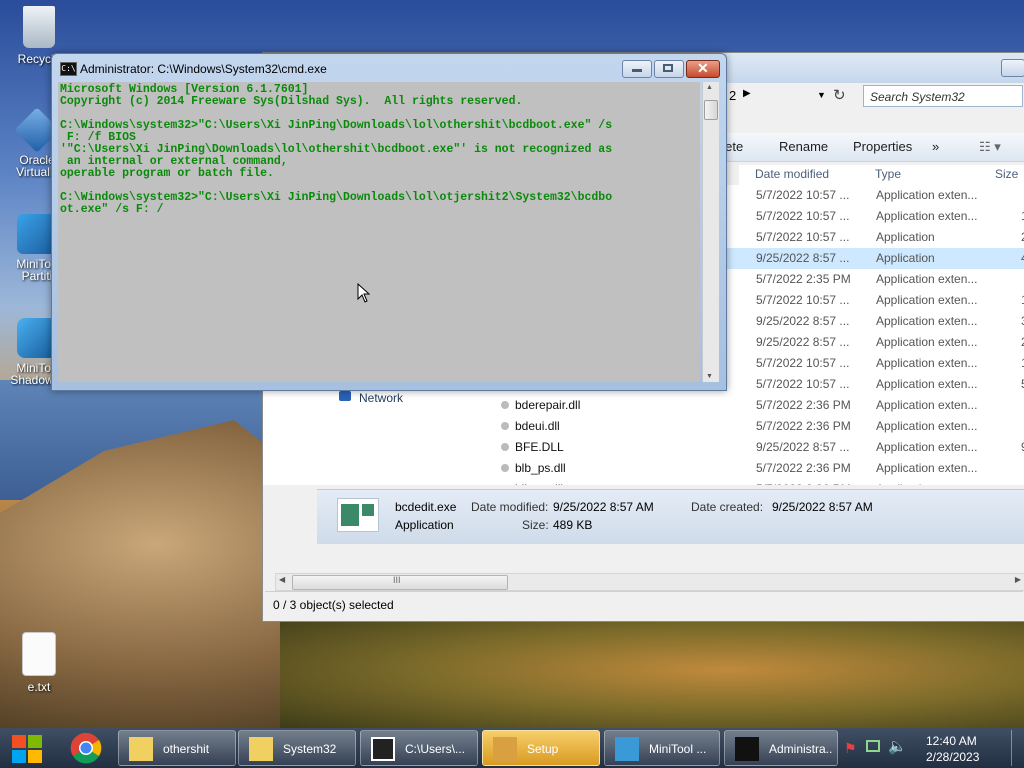 The width and height of the screenshot is (1024, 768). I want to click on vertical-scrollbar: ▲ ▼, so click(710, 232).